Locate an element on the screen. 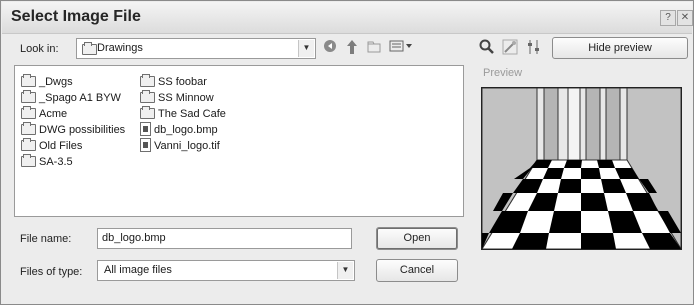 Image resolution: width=696 pixels, height=307 pixels. look-in-label: Look in: is located at coordinates (39, 49).